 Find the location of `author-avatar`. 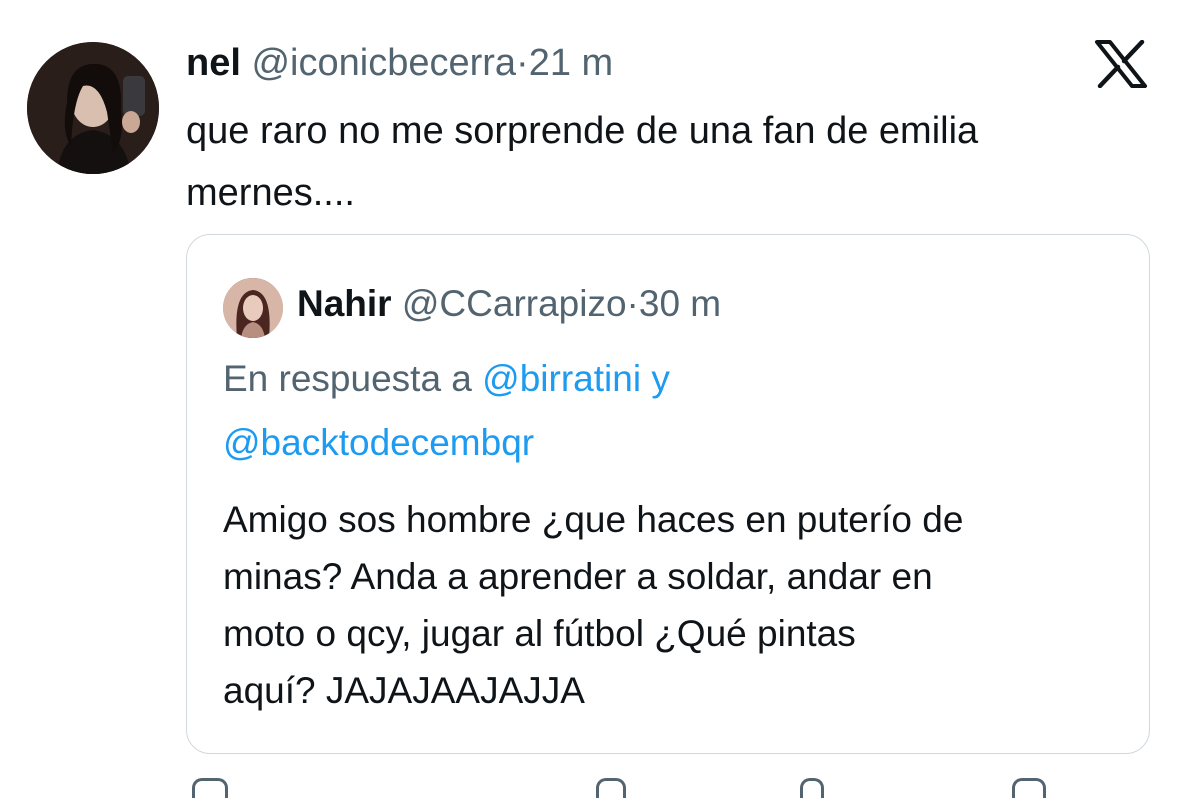

author-avatar is located at coordinates (93, 108).